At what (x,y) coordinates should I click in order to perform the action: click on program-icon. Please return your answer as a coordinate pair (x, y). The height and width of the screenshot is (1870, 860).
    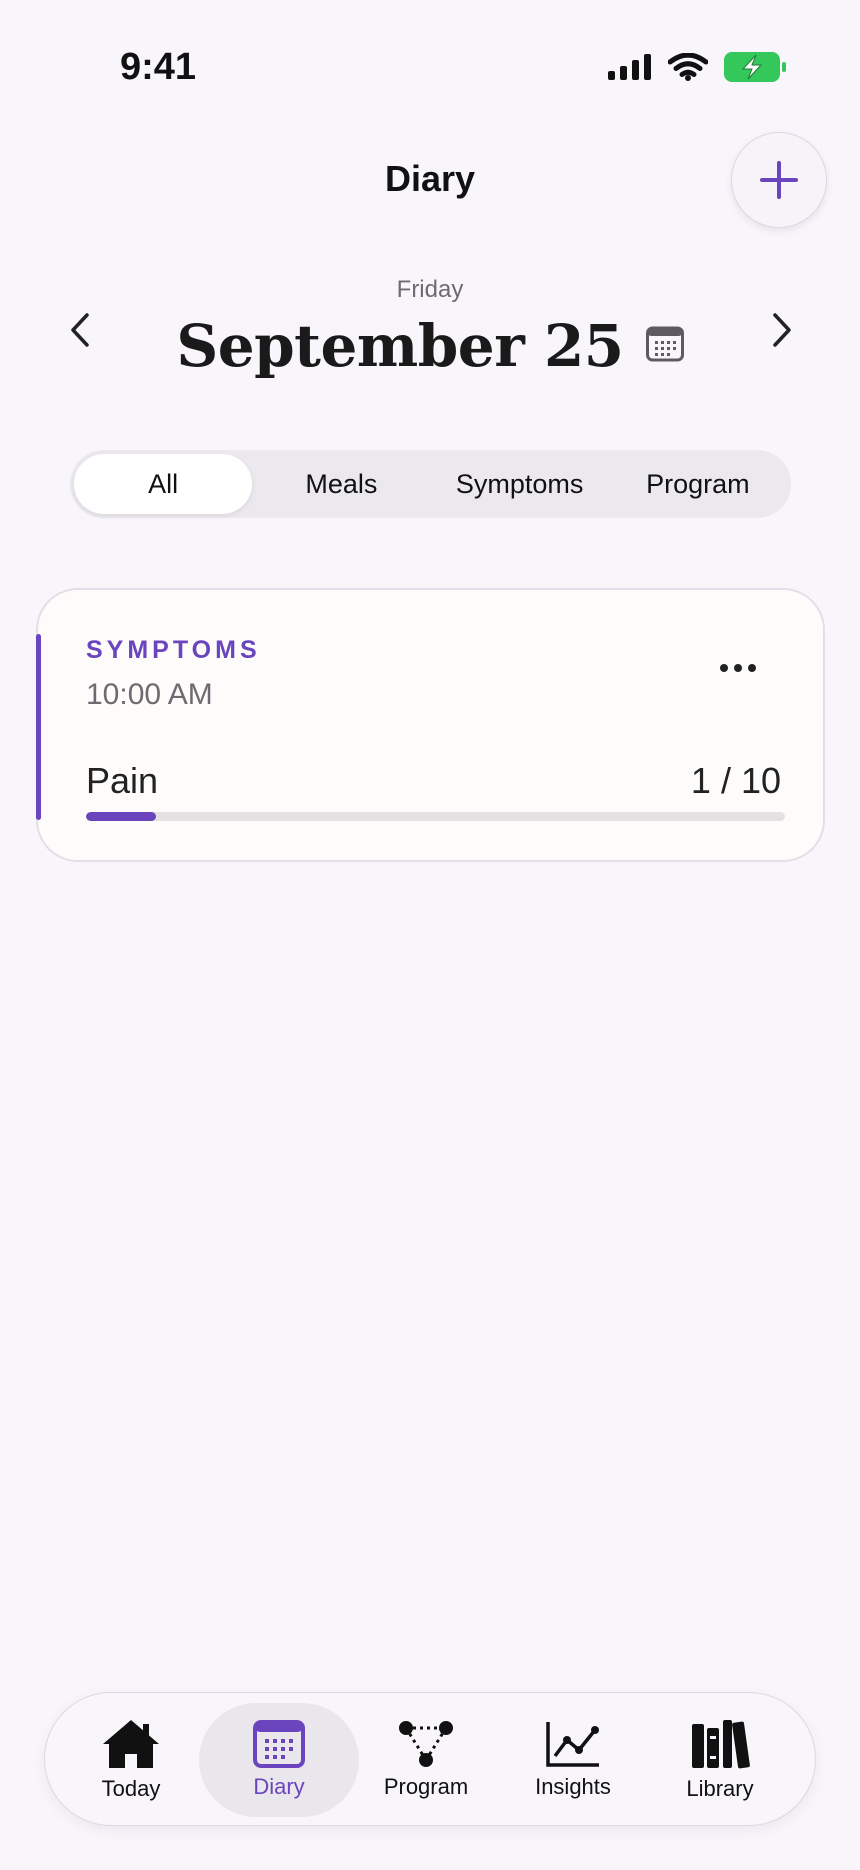
    Looking at the image, I should click on (426, 1744).